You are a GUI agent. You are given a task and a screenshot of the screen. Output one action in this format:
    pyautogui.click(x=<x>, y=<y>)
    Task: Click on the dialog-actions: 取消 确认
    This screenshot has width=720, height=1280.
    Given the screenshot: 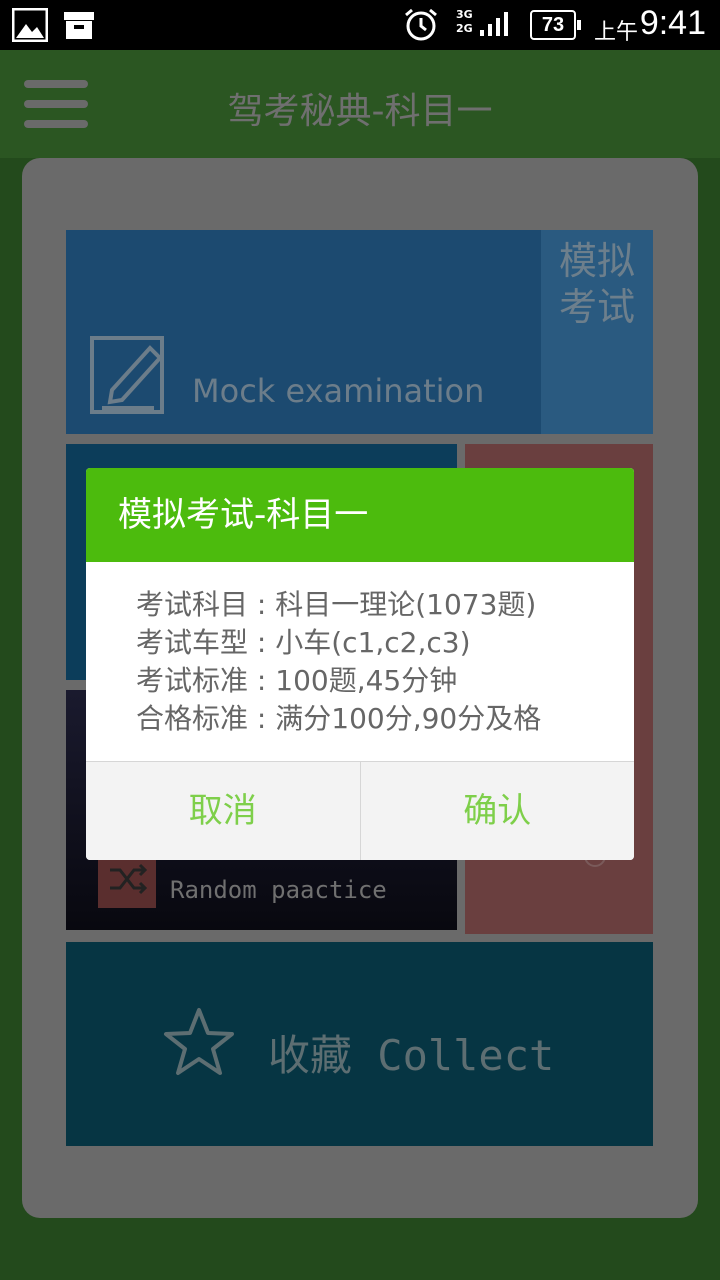 What is the action you would take?
    pyautogui.click(x=360, y=810)
    